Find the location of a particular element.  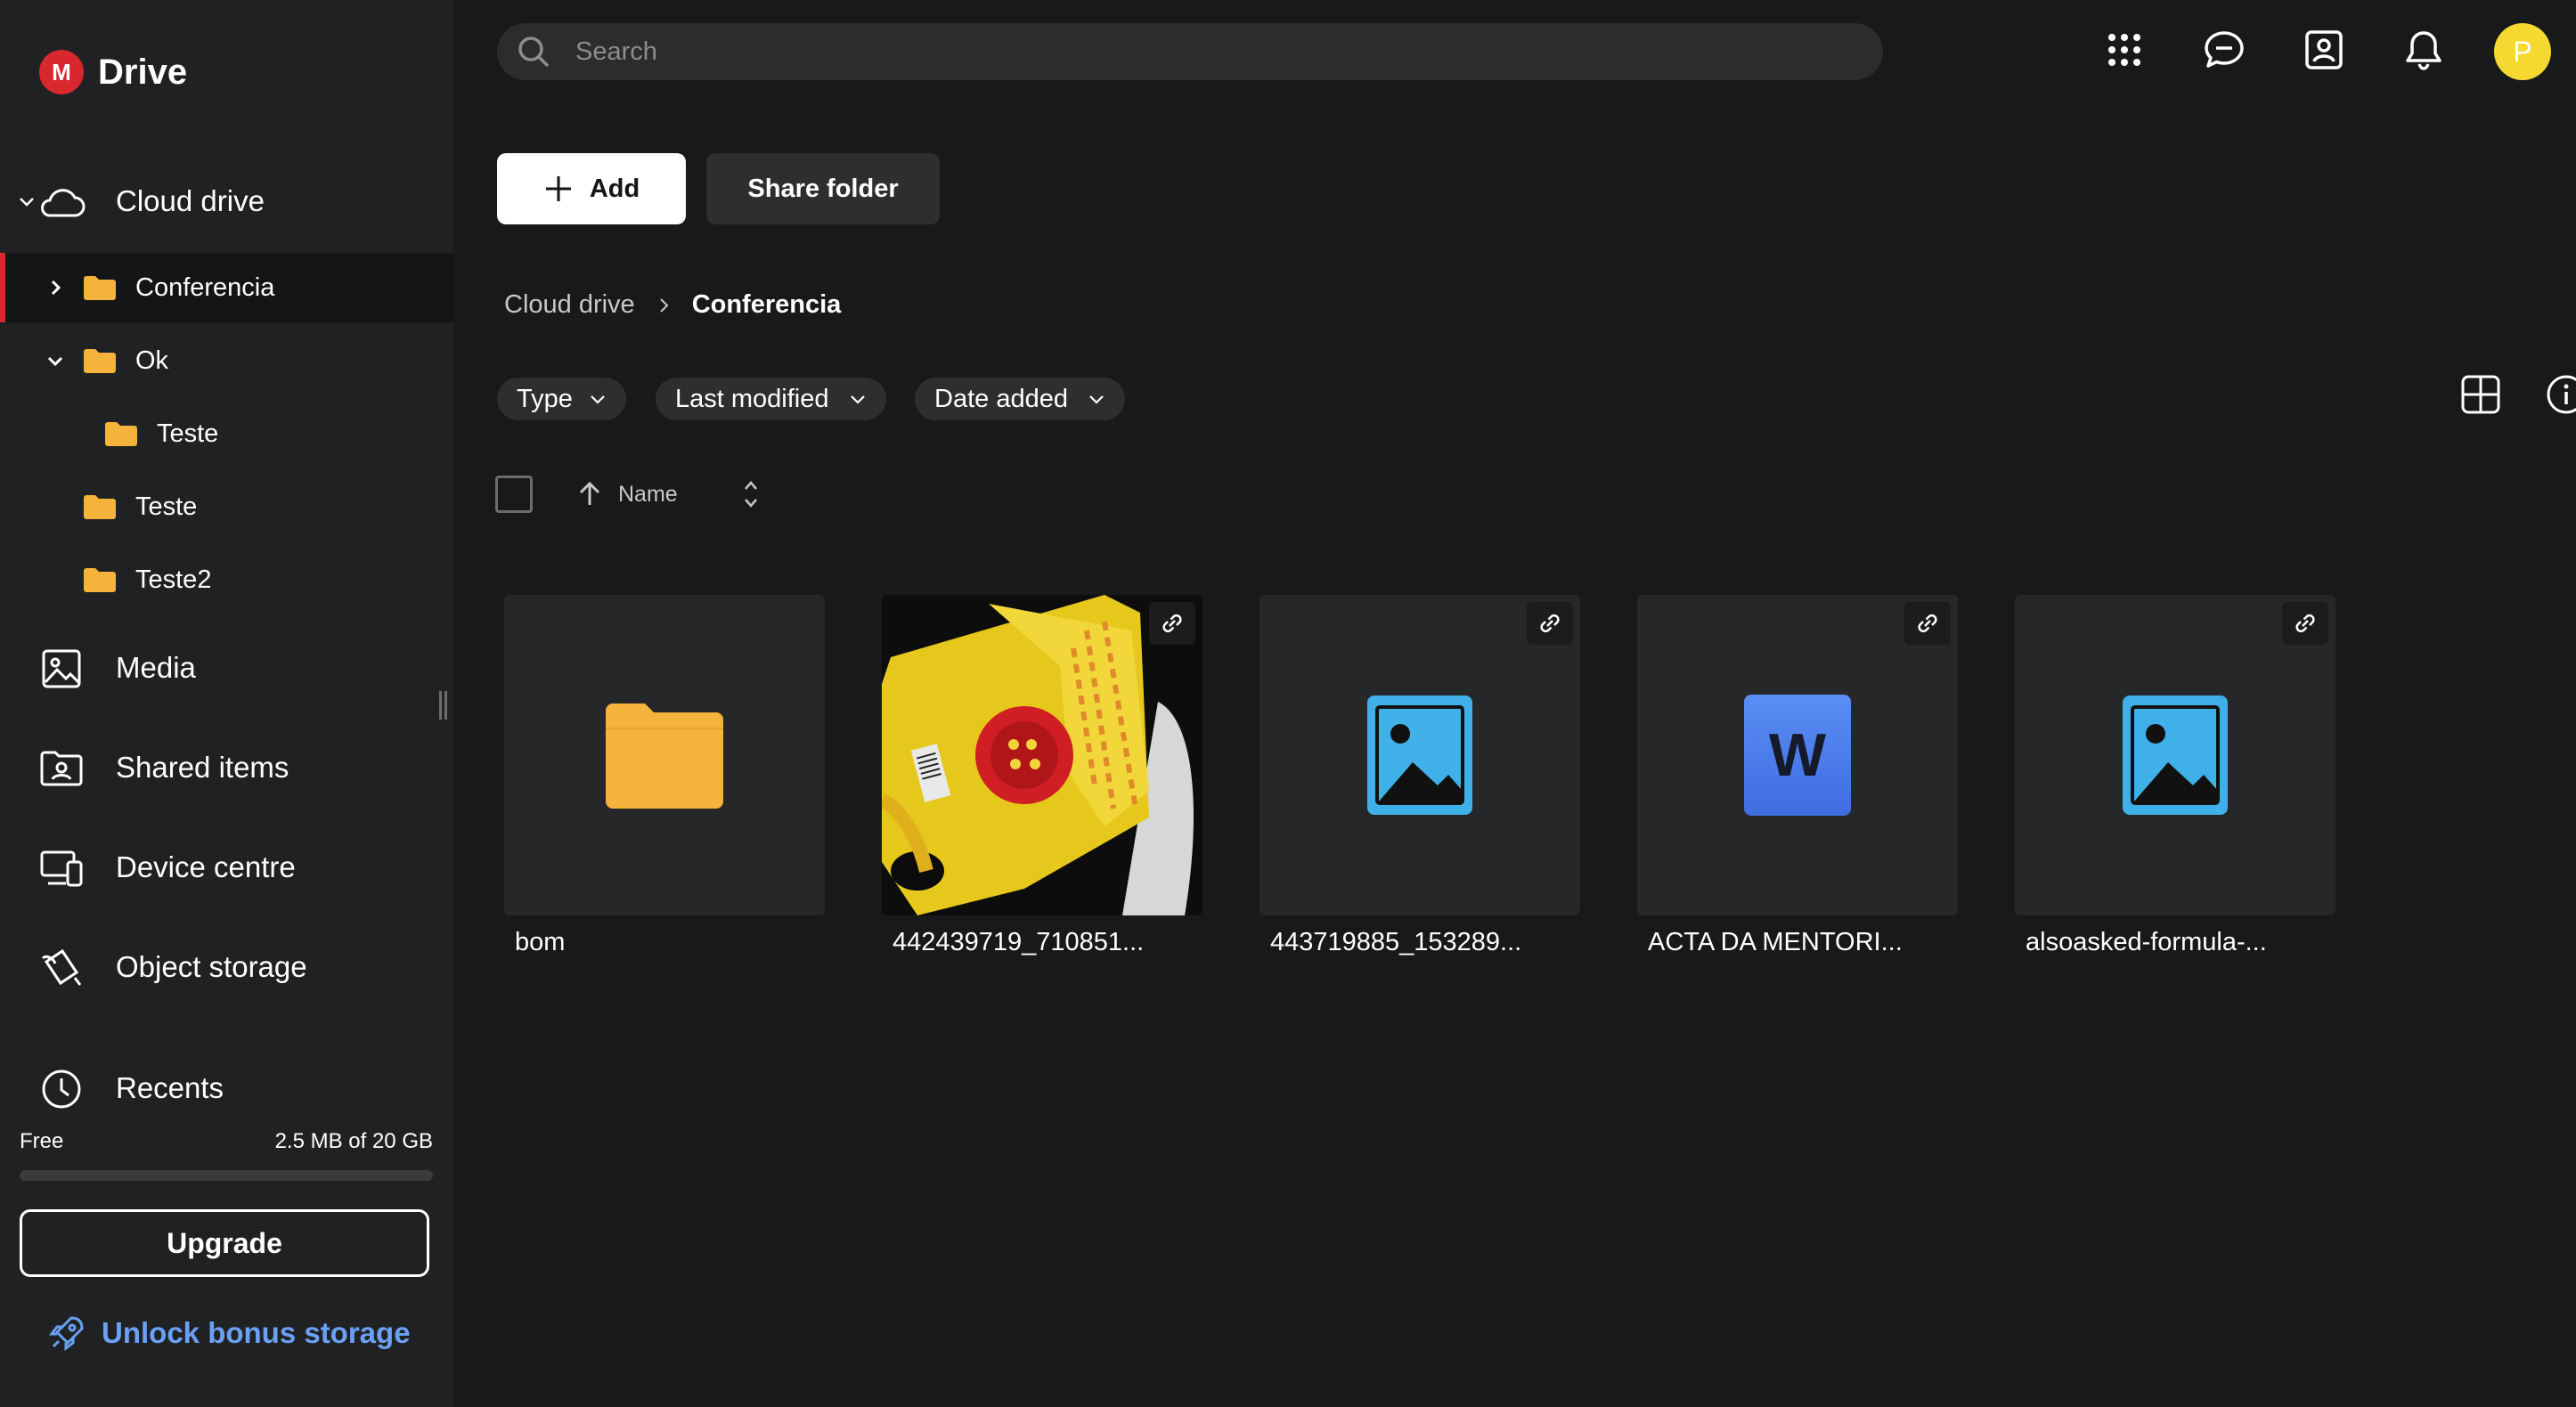

filter-label: Date added is located at coordinates (1001, 398).